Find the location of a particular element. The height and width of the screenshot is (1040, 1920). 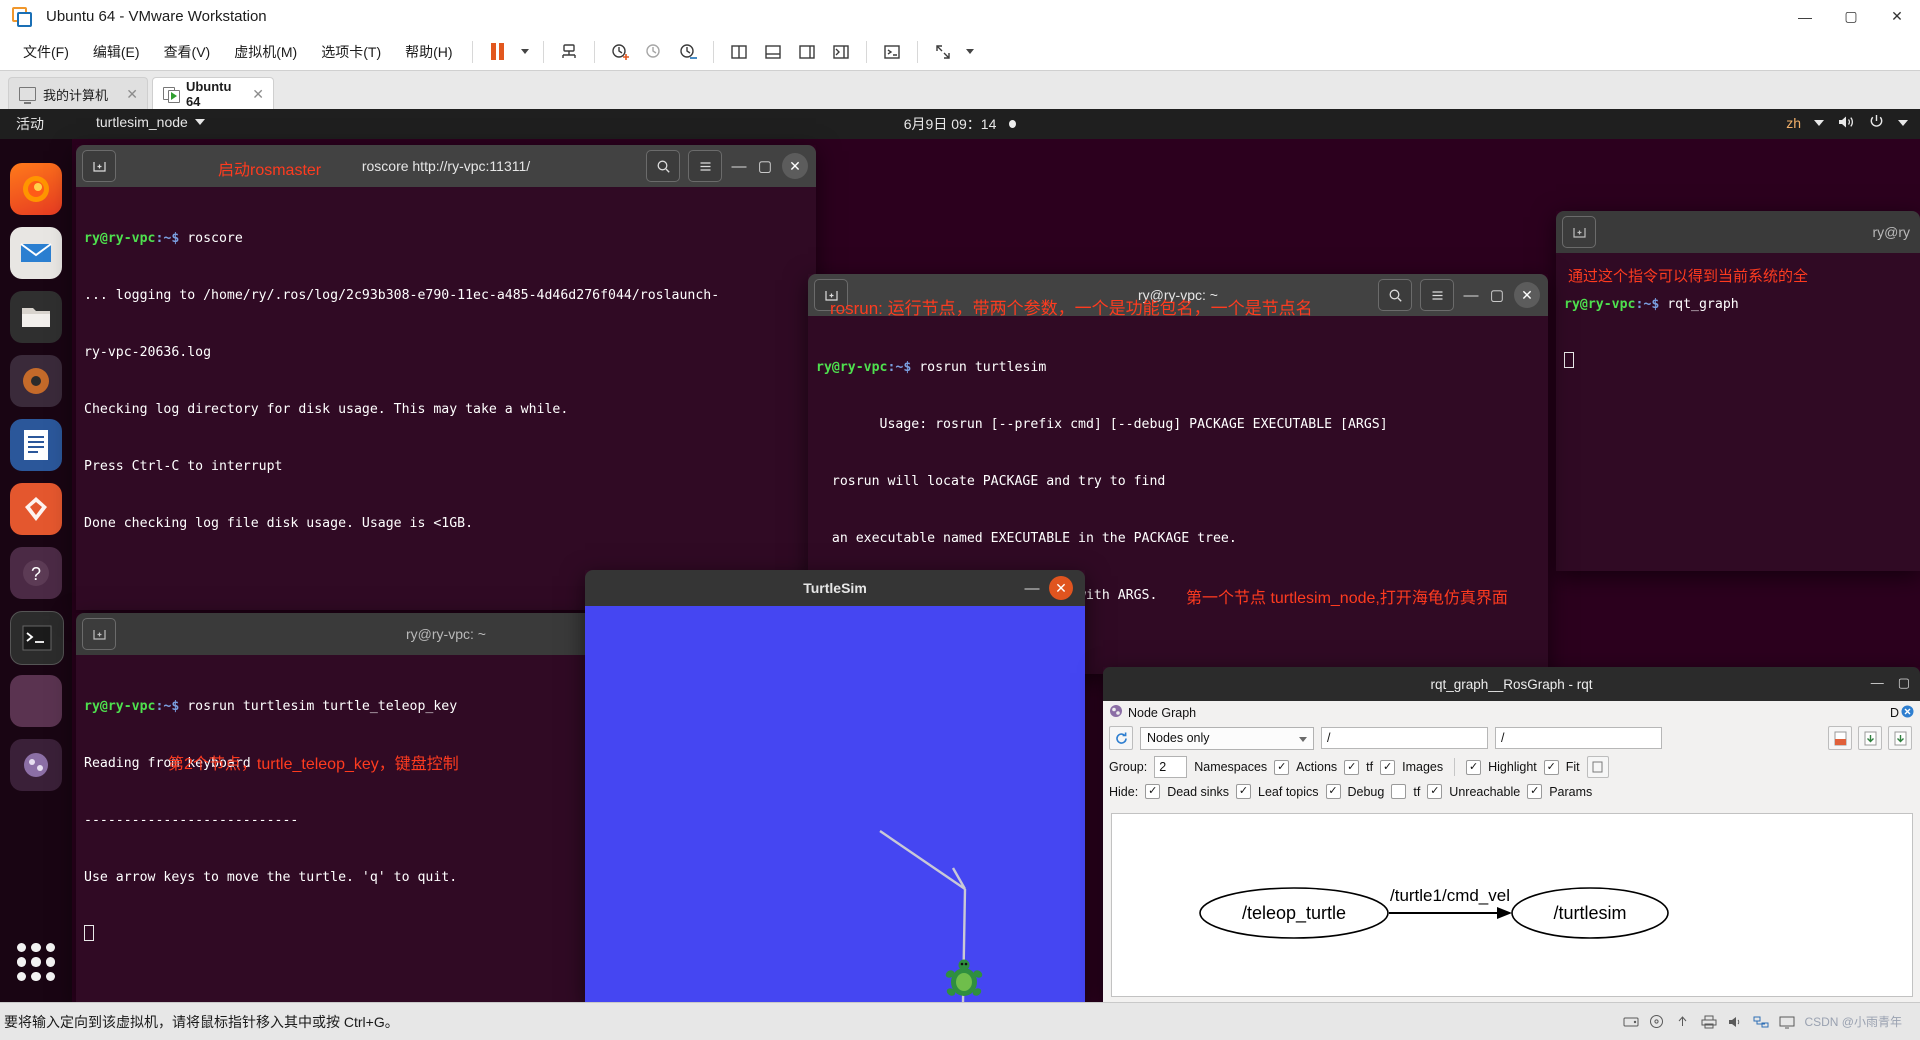

terminal-rqt-titlebar: ry@ry is located at coordinates (1738, 232).